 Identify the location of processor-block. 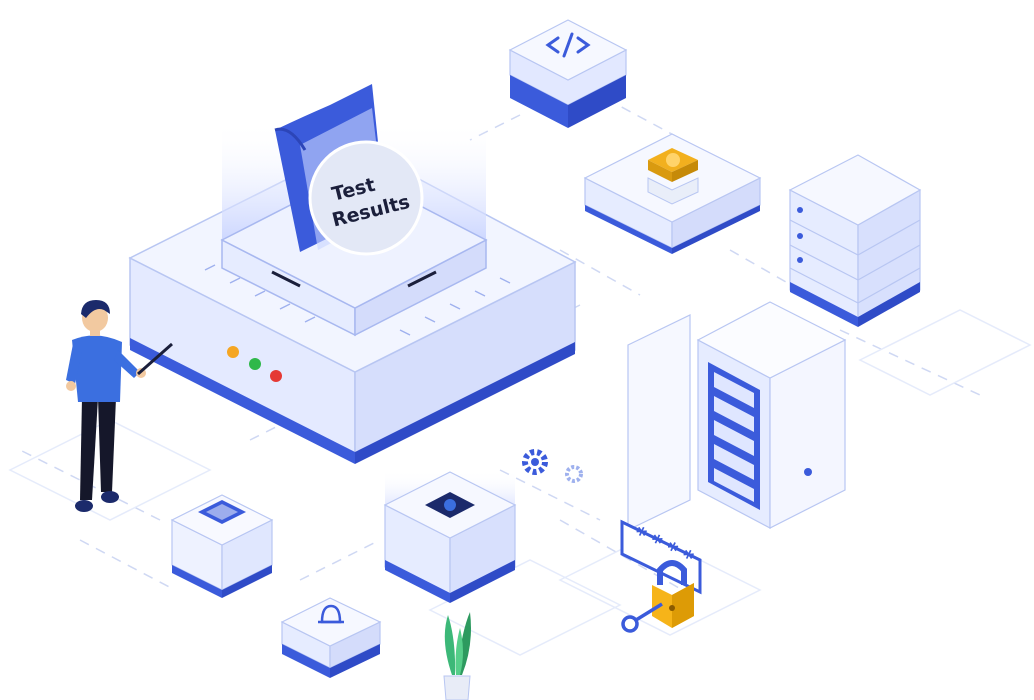
(222, 546).